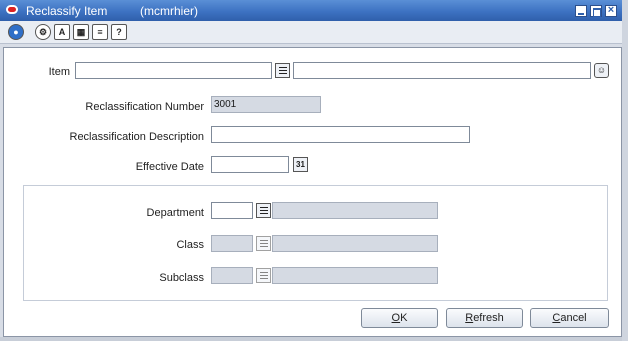 The height and width of the screenshot is (341, 628). I want to click on close-icon: ×, so click(611, 10).